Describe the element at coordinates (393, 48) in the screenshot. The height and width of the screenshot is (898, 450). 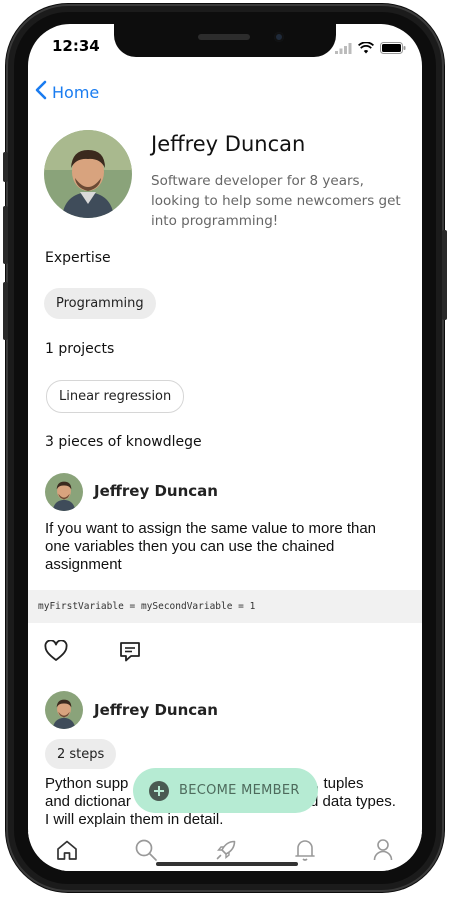
I see `battery-icon` at that location.